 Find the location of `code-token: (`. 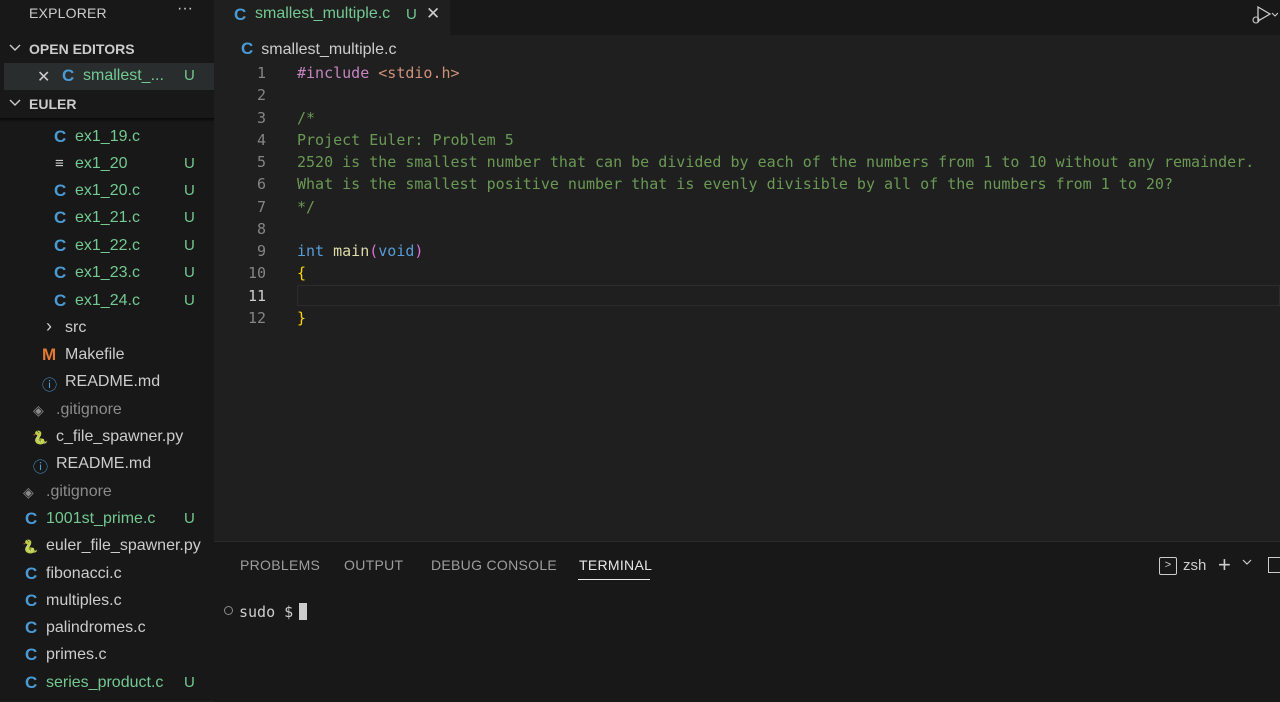

code-token: ( is located at coordinates (374, 251).